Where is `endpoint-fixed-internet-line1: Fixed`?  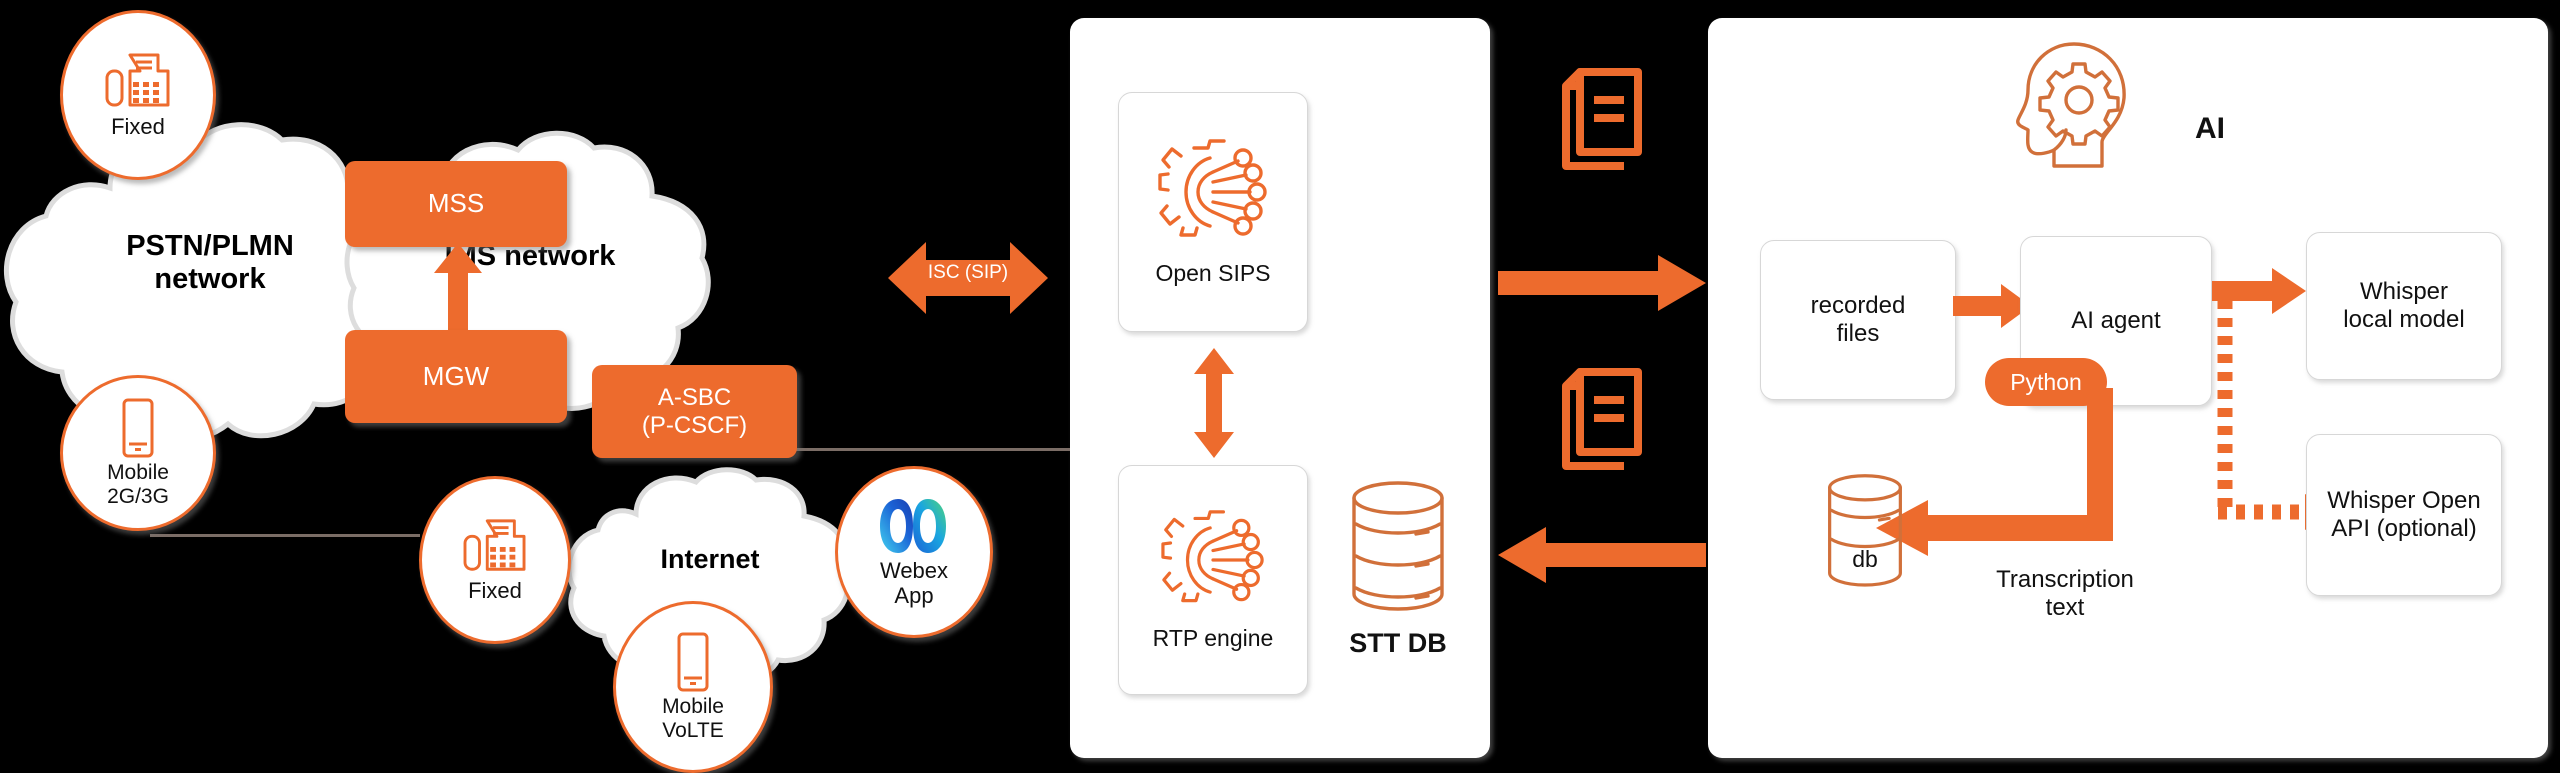
endpoint-fixed-internet-line1: Fixed is located at coordinates (495, 590).